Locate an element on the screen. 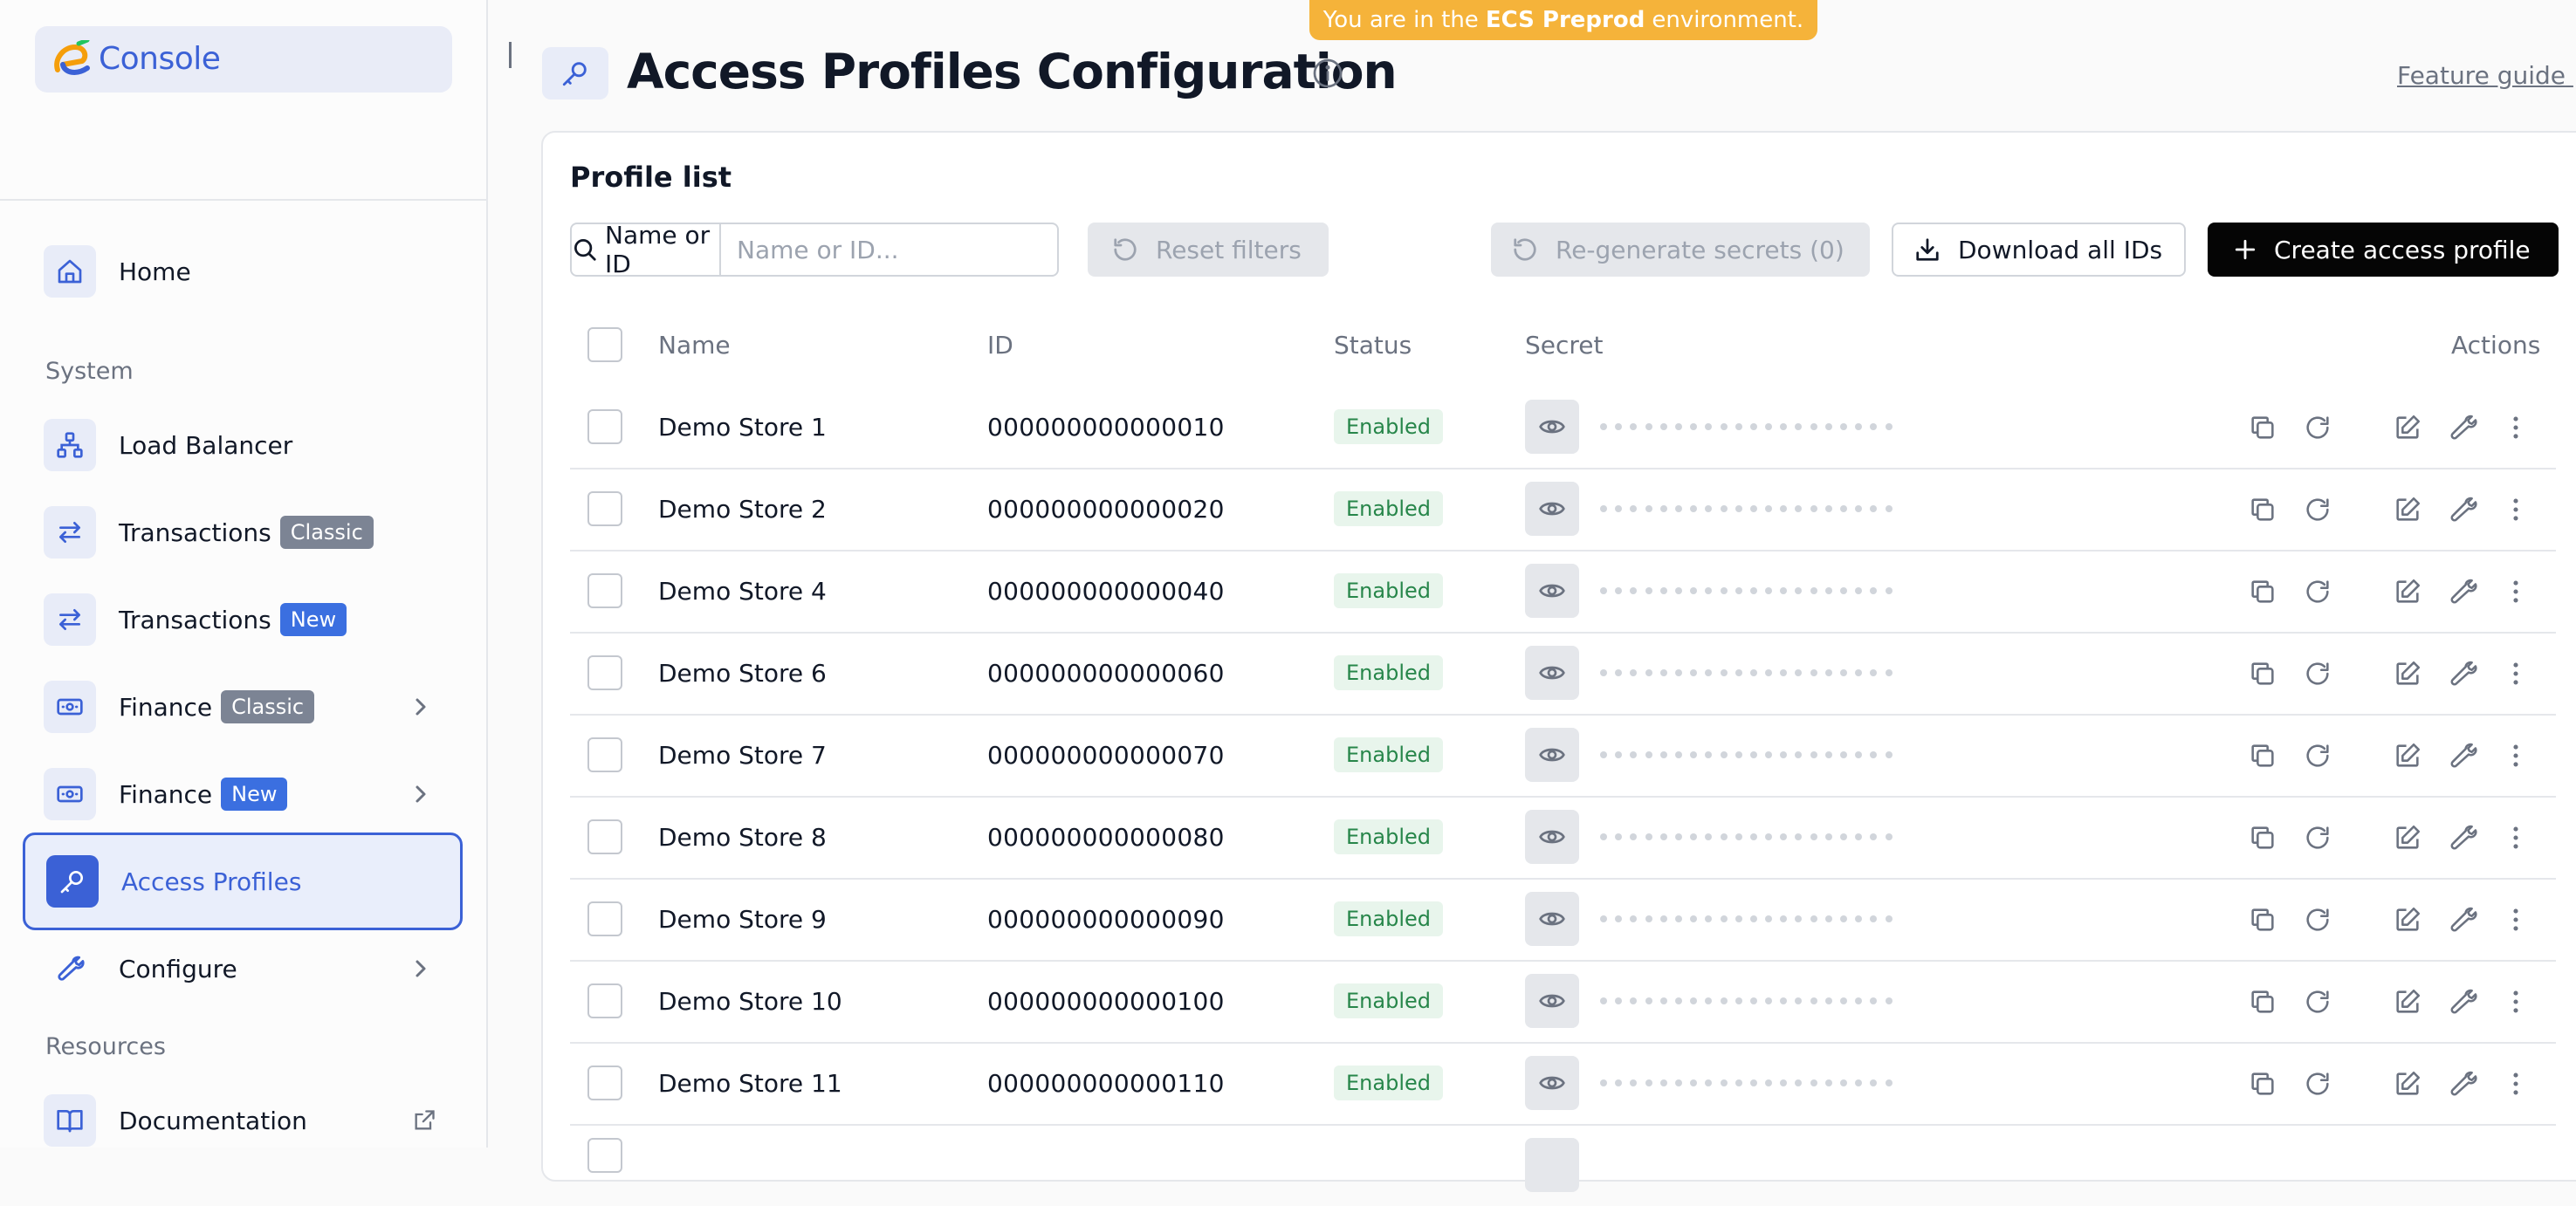 This screenshot has height=1206, width=2576. sidebar-item-access-profiles: Access Profiles is located at coordinates (243, 881).